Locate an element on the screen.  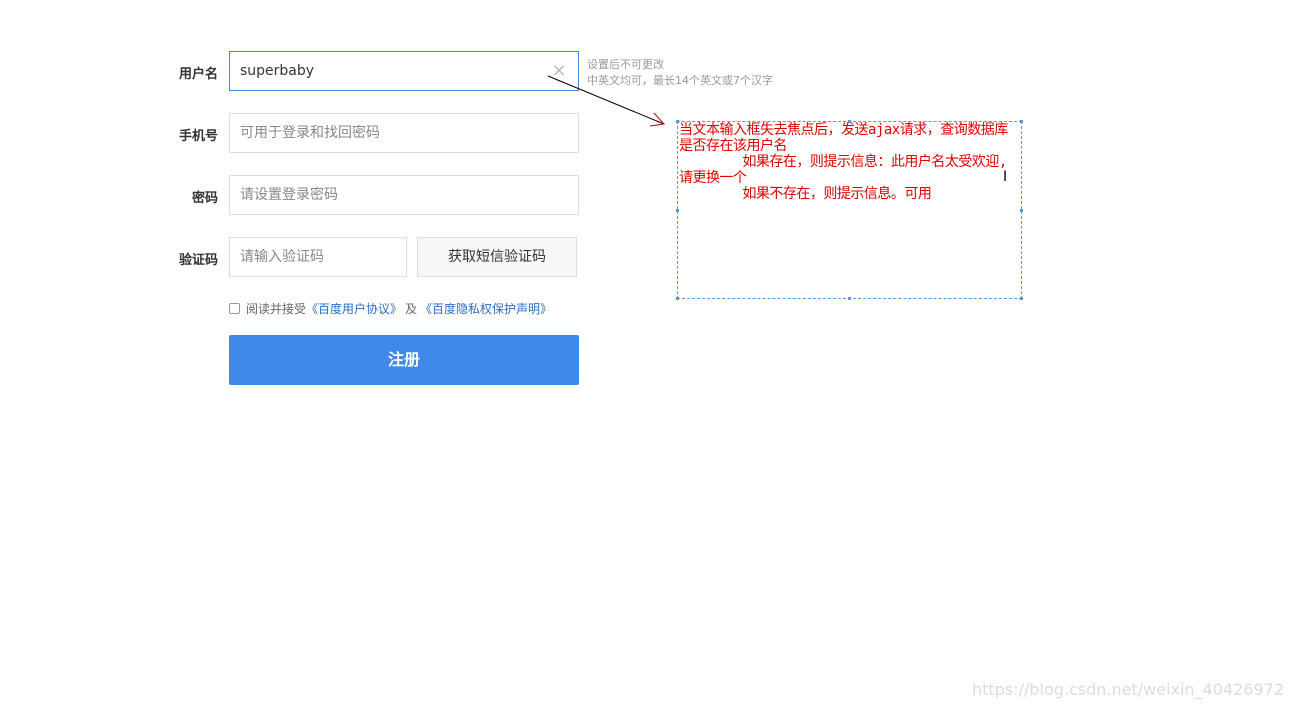
annotation-arrow is located at coordinates (606, 101).